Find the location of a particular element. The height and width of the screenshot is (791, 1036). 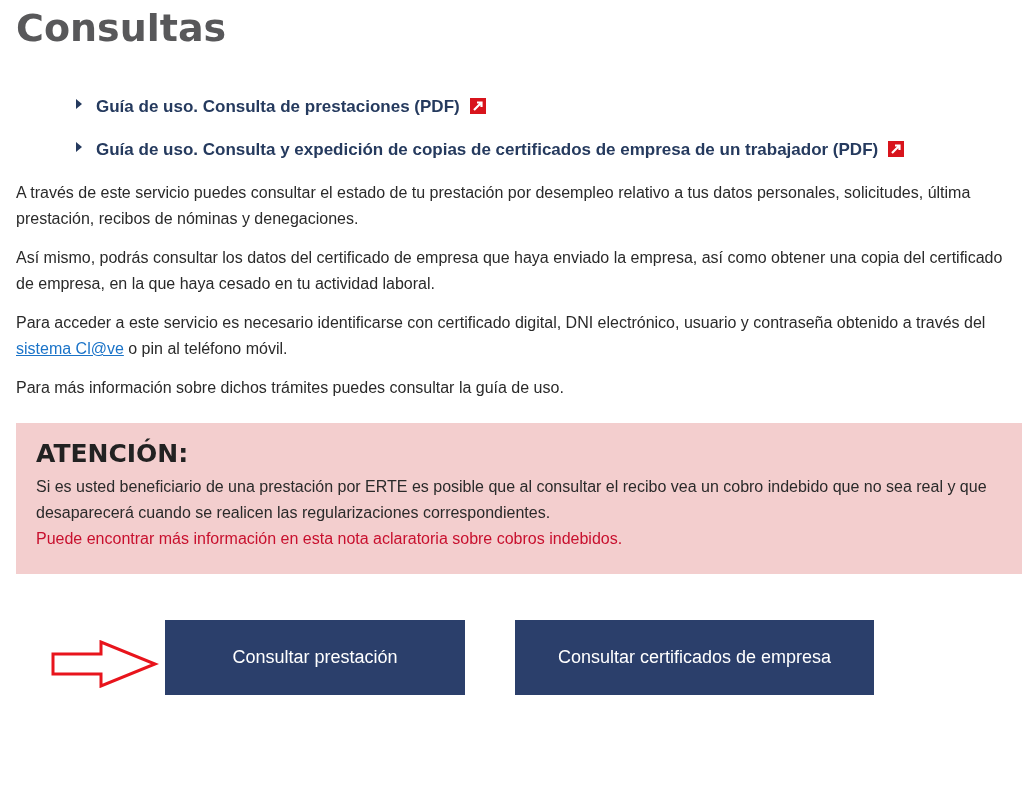

body-paragraph: A través de este servicio puedes consultar el estado de tu prestación por desempleo relativo a tus datos personales, solicitudes, última prestación, recibos de nóminas y denegaciones. is located at coordinates (494, 206).